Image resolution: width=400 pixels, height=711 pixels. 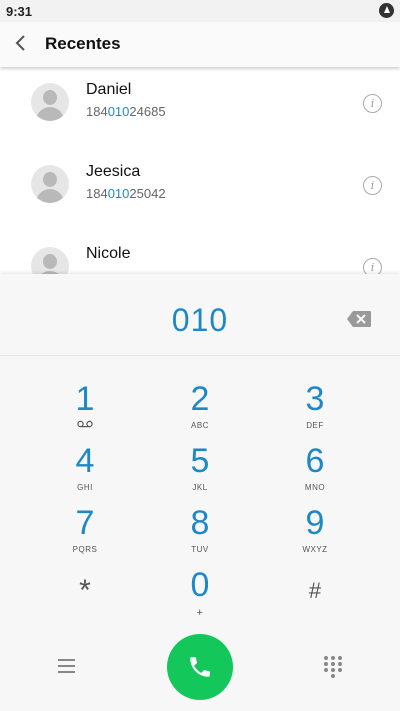 I want to click on key-7: 7 PQRS, so click(x=85, y=533).